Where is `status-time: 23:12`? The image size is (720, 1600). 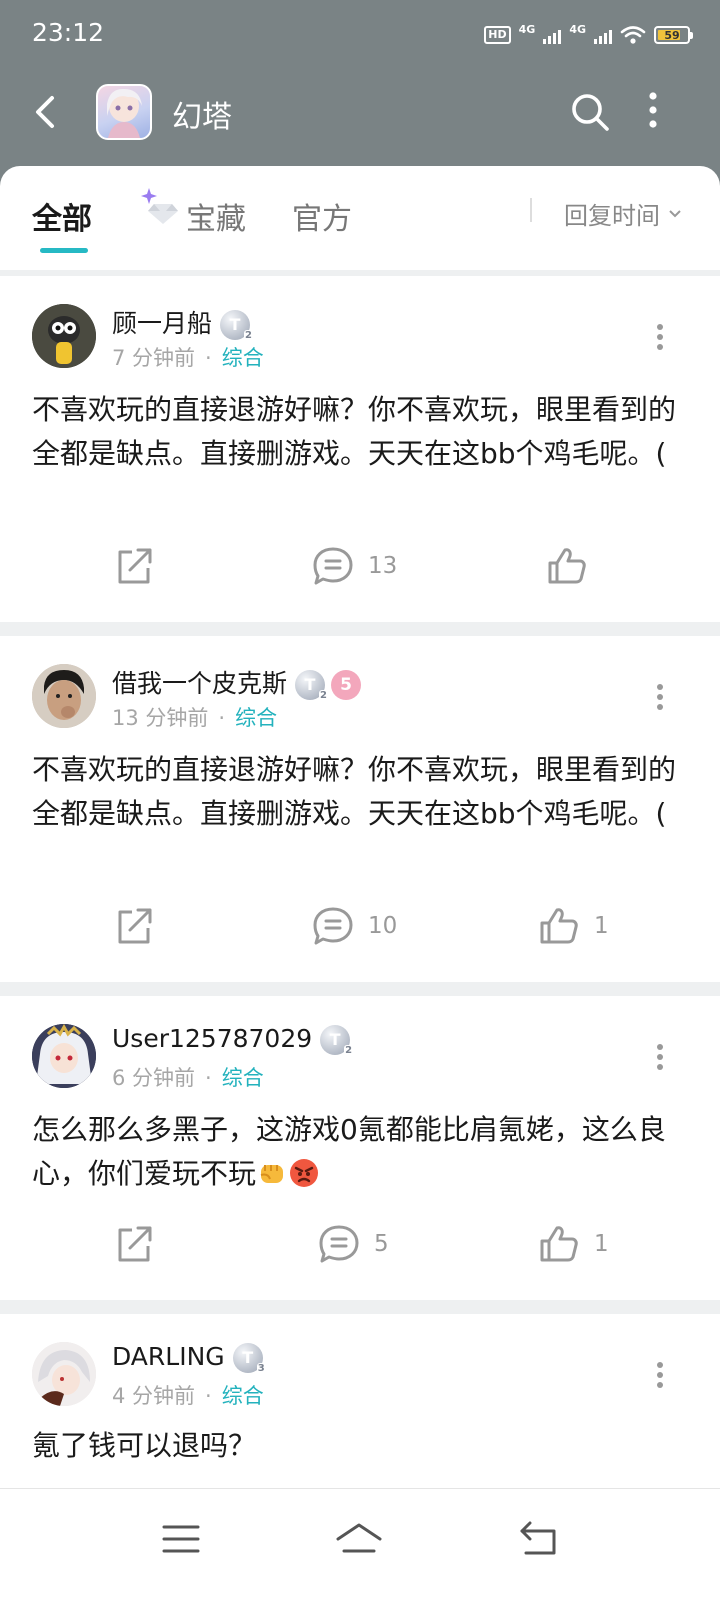
status-time: 23:12 is located at coordinates (68, 32).